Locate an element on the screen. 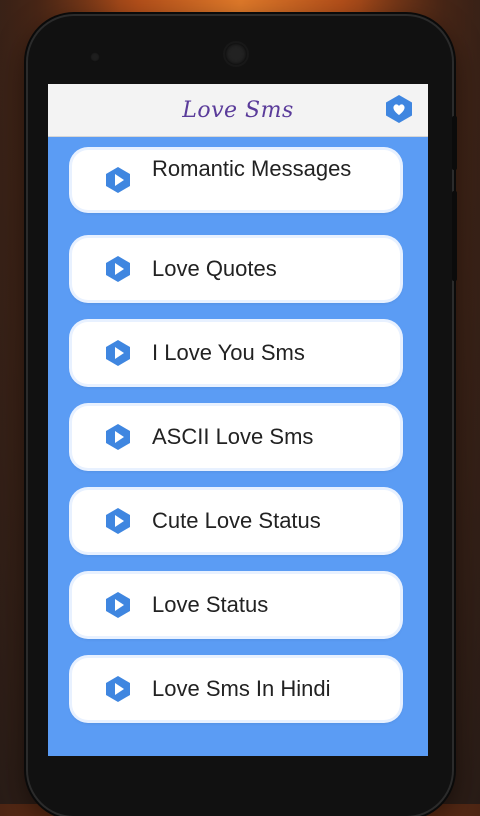  menu-item-love-quotes: Love Quotes is located at coordinates (236, 269).